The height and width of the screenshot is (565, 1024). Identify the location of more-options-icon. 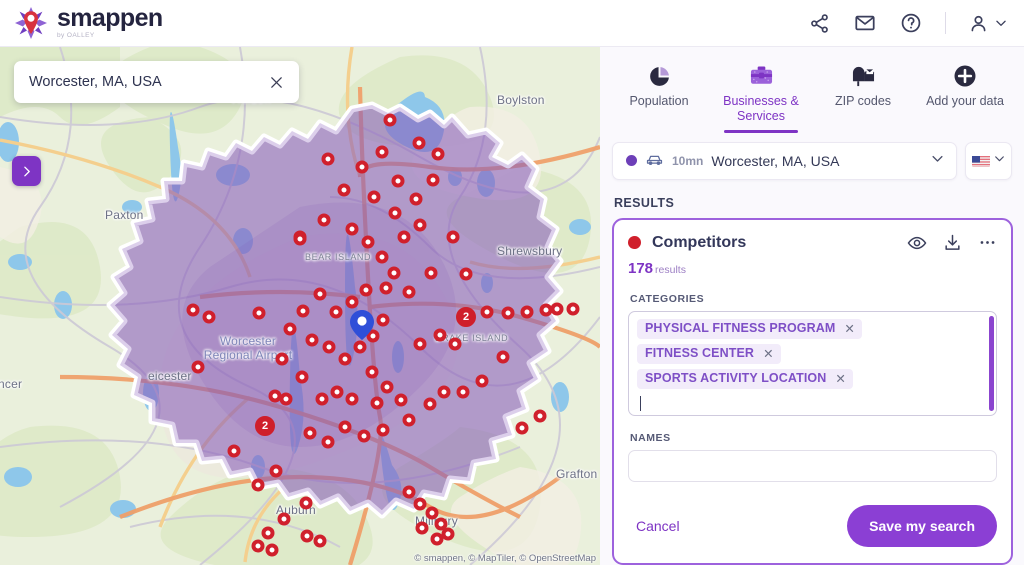
(987, 242).